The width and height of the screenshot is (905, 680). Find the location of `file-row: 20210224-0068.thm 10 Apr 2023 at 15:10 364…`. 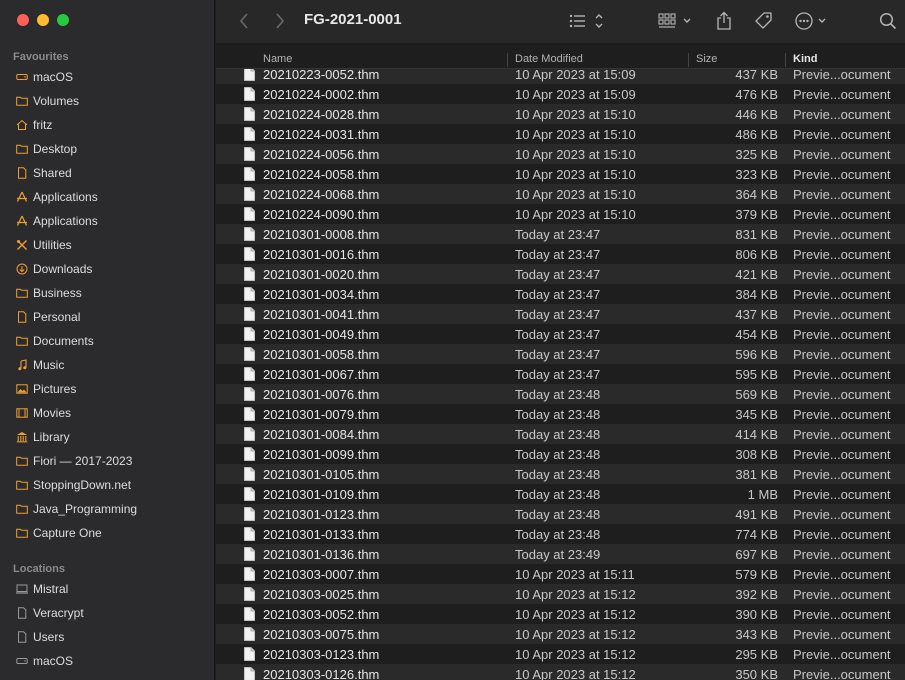

file-row: 20210224-0068.thm 10 Apr 2023 at 15:10 364… is located at coordinates (560, 194).